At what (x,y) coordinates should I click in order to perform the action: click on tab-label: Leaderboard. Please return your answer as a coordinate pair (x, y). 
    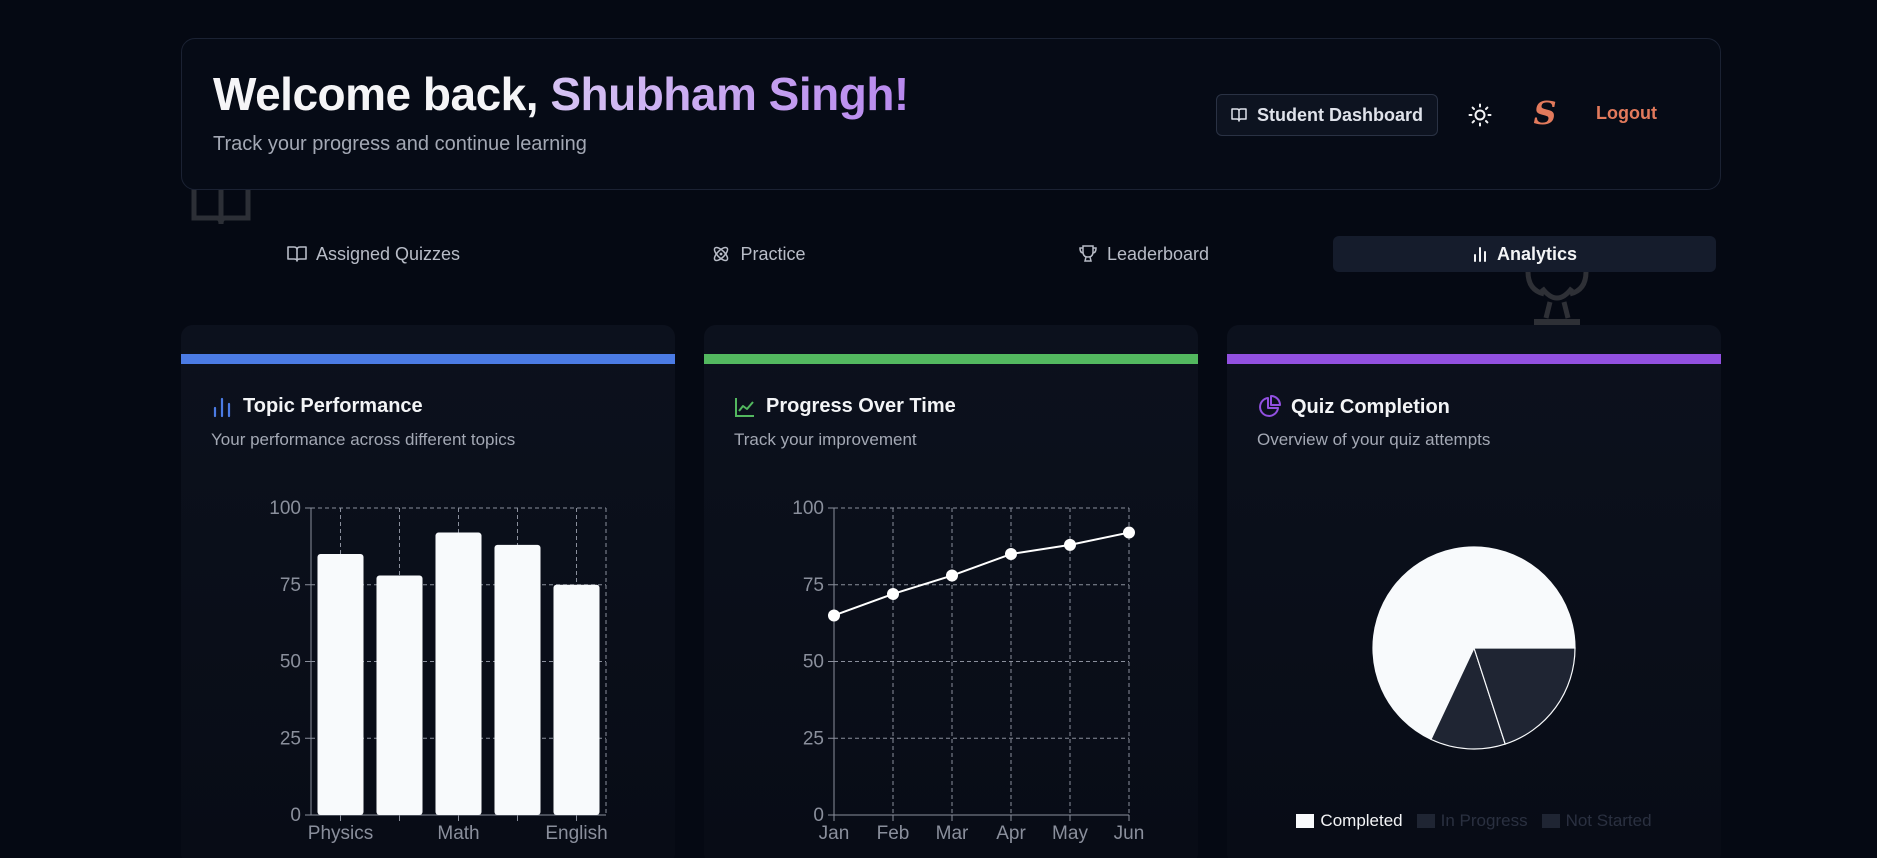
    Looking at the image, I should click on (1158, 253).